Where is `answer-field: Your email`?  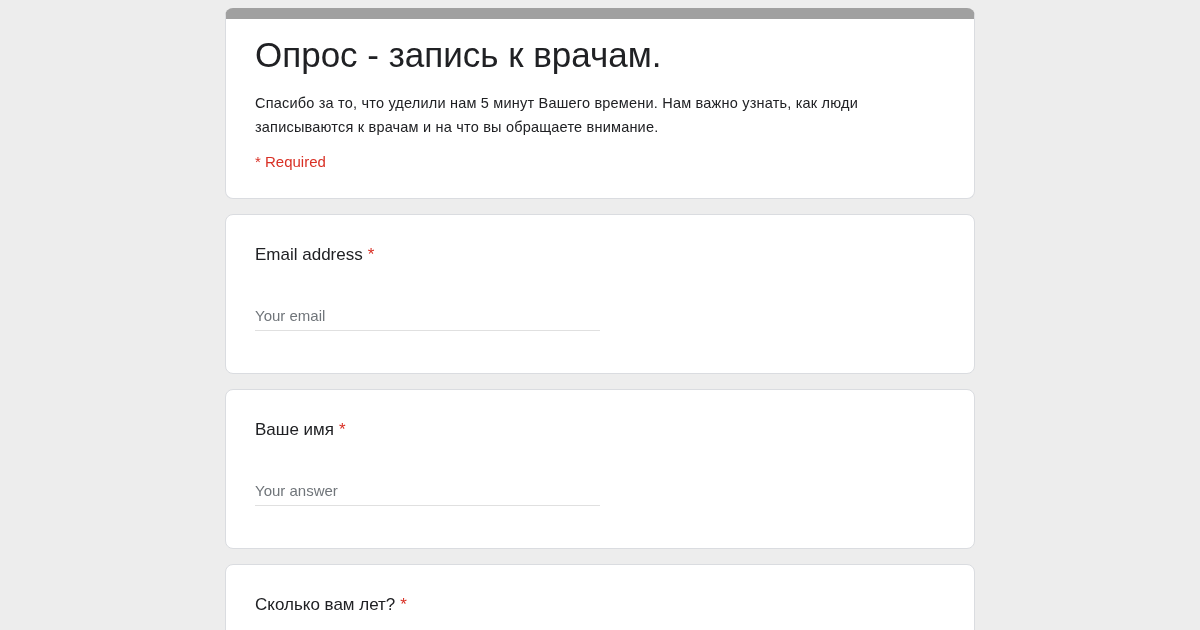
answer-field: Your email is located at coordinates (427, 317).